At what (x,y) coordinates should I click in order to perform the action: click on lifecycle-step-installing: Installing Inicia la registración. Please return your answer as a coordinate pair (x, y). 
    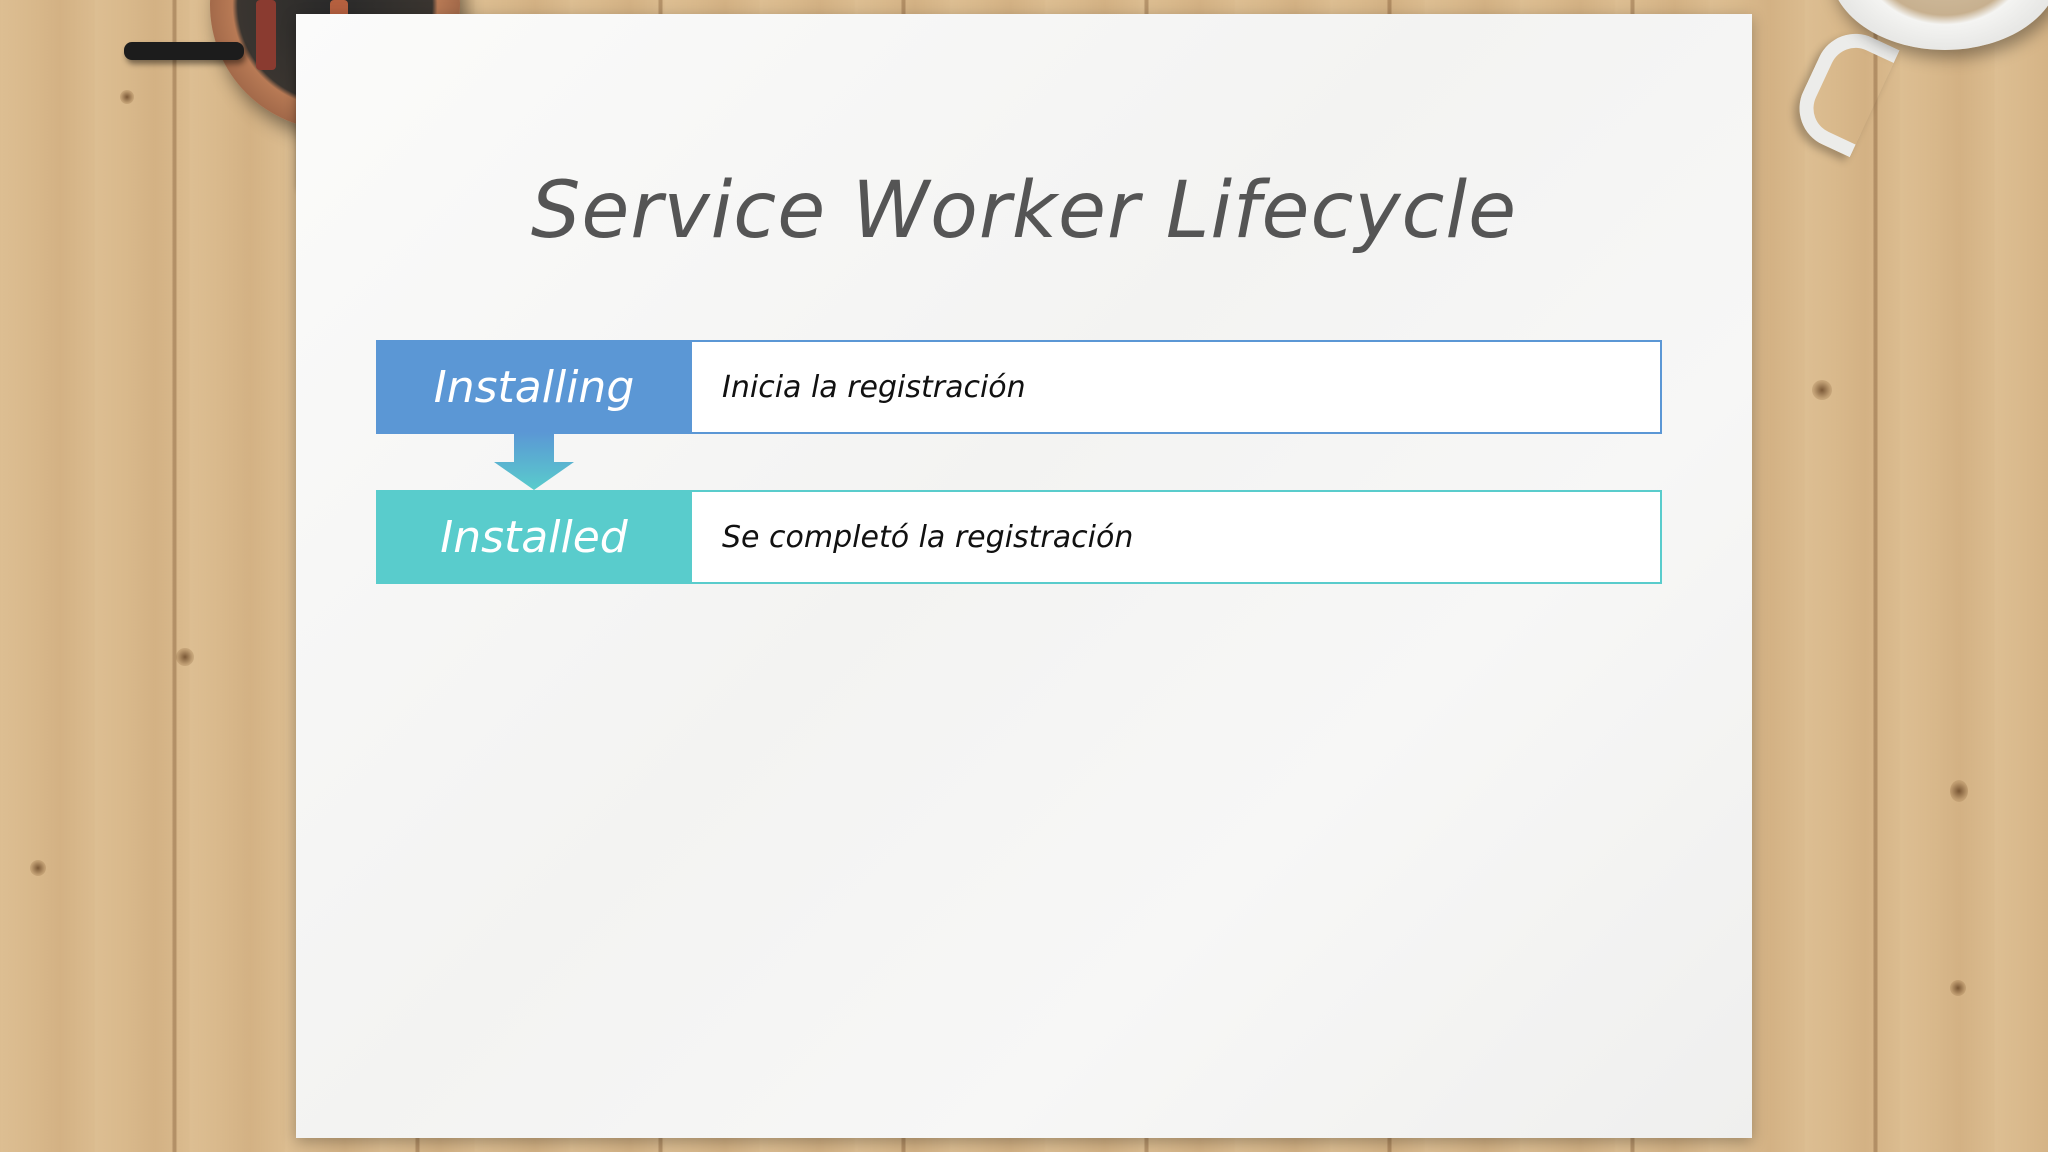
    Looking at the image, I should click on (1019, 387).